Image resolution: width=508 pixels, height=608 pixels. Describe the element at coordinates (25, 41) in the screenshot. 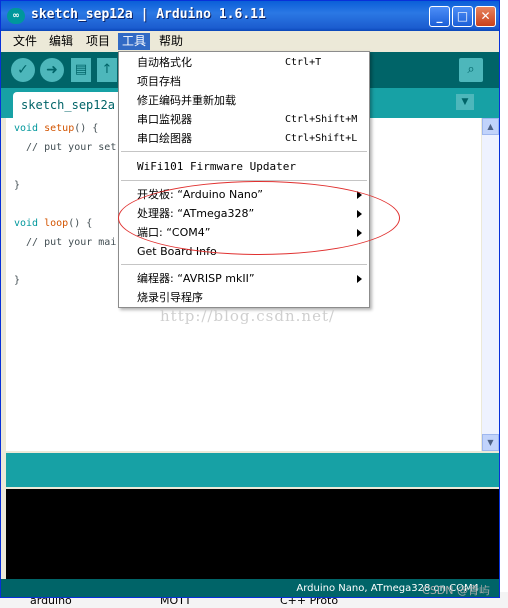

I see `menu-file: 文件` at that location.